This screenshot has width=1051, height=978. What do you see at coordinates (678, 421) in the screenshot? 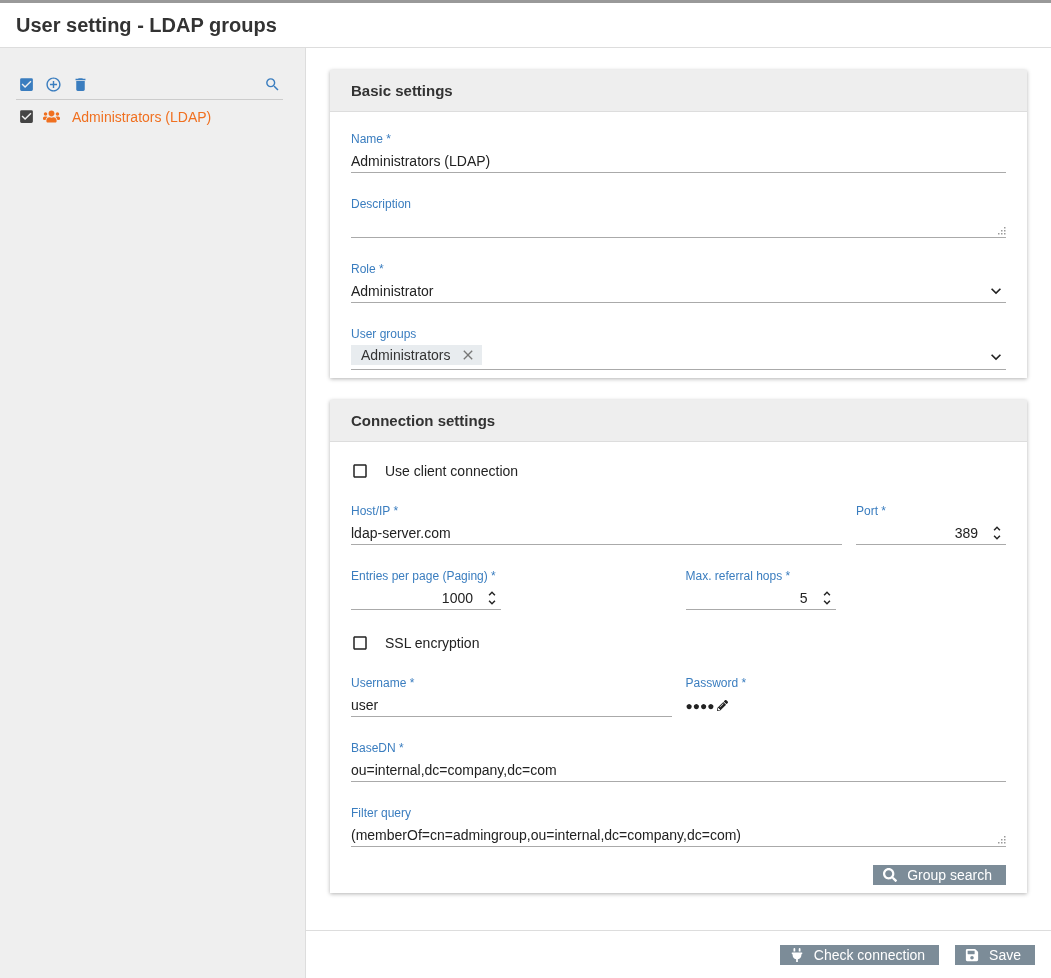
I see `card-title: Connection settings` at bounding box center [678, 421].